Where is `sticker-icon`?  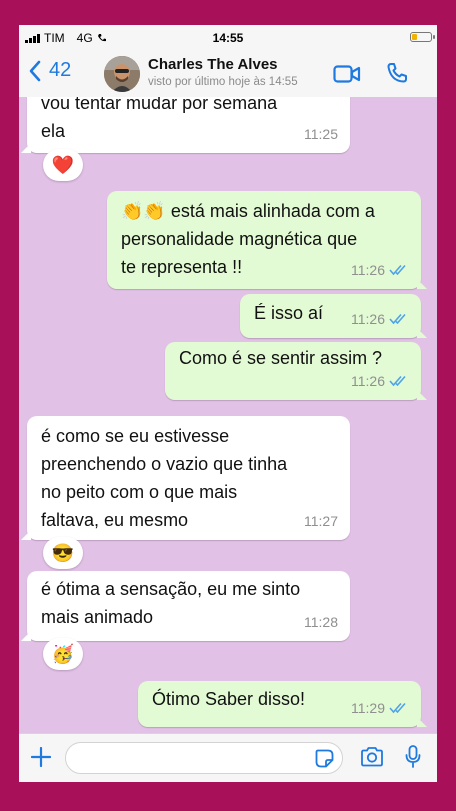
sticker-icon is located at coordinates (324, 758).